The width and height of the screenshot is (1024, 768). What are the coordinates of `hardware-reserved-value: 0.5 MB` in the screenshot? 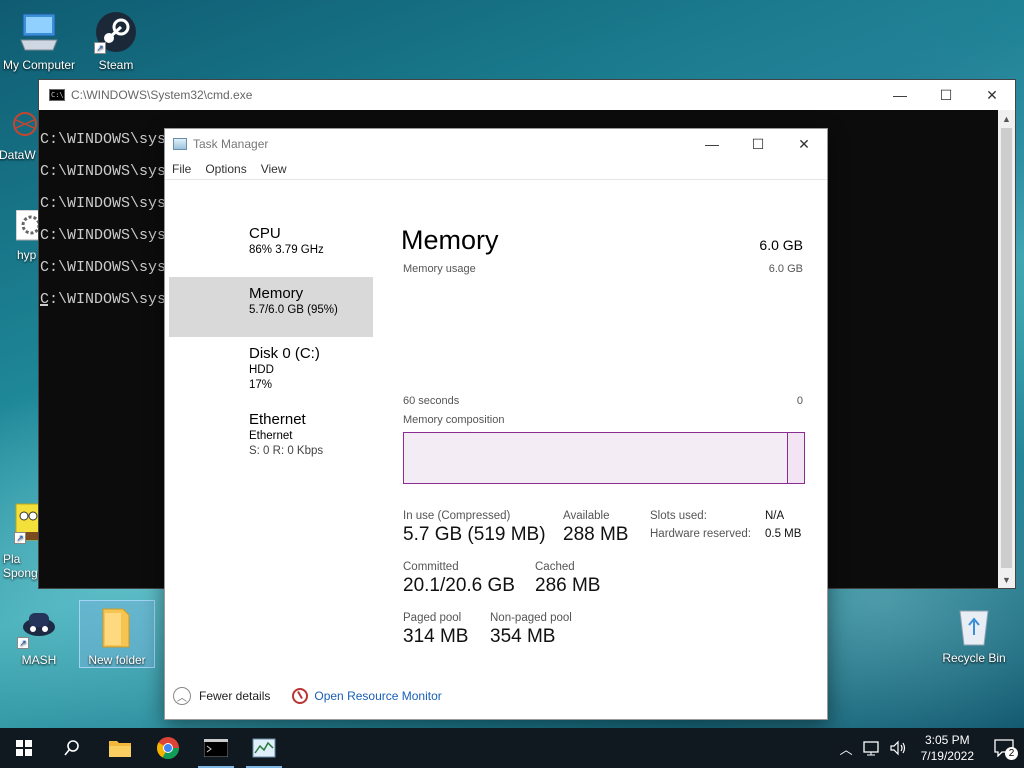 It's located at (783, 534).